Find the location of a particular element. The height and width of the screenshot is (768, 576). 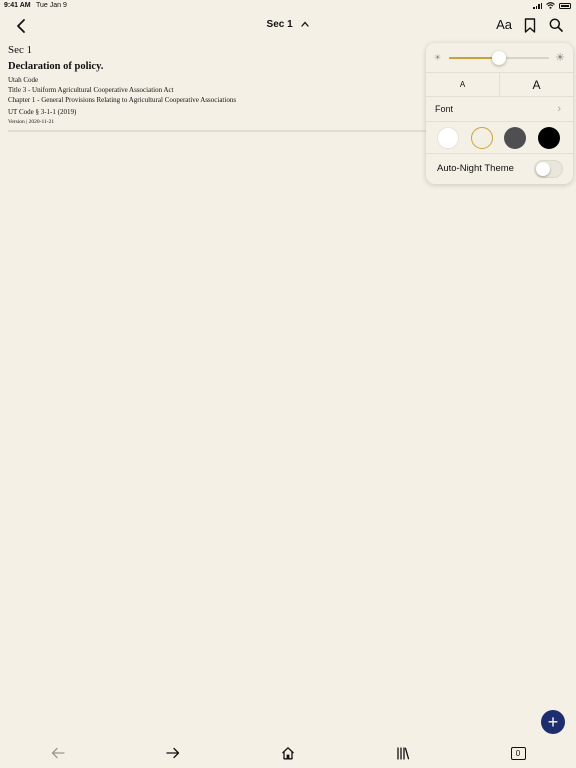

font-size-row: A A is located at coordinates (499, 85).